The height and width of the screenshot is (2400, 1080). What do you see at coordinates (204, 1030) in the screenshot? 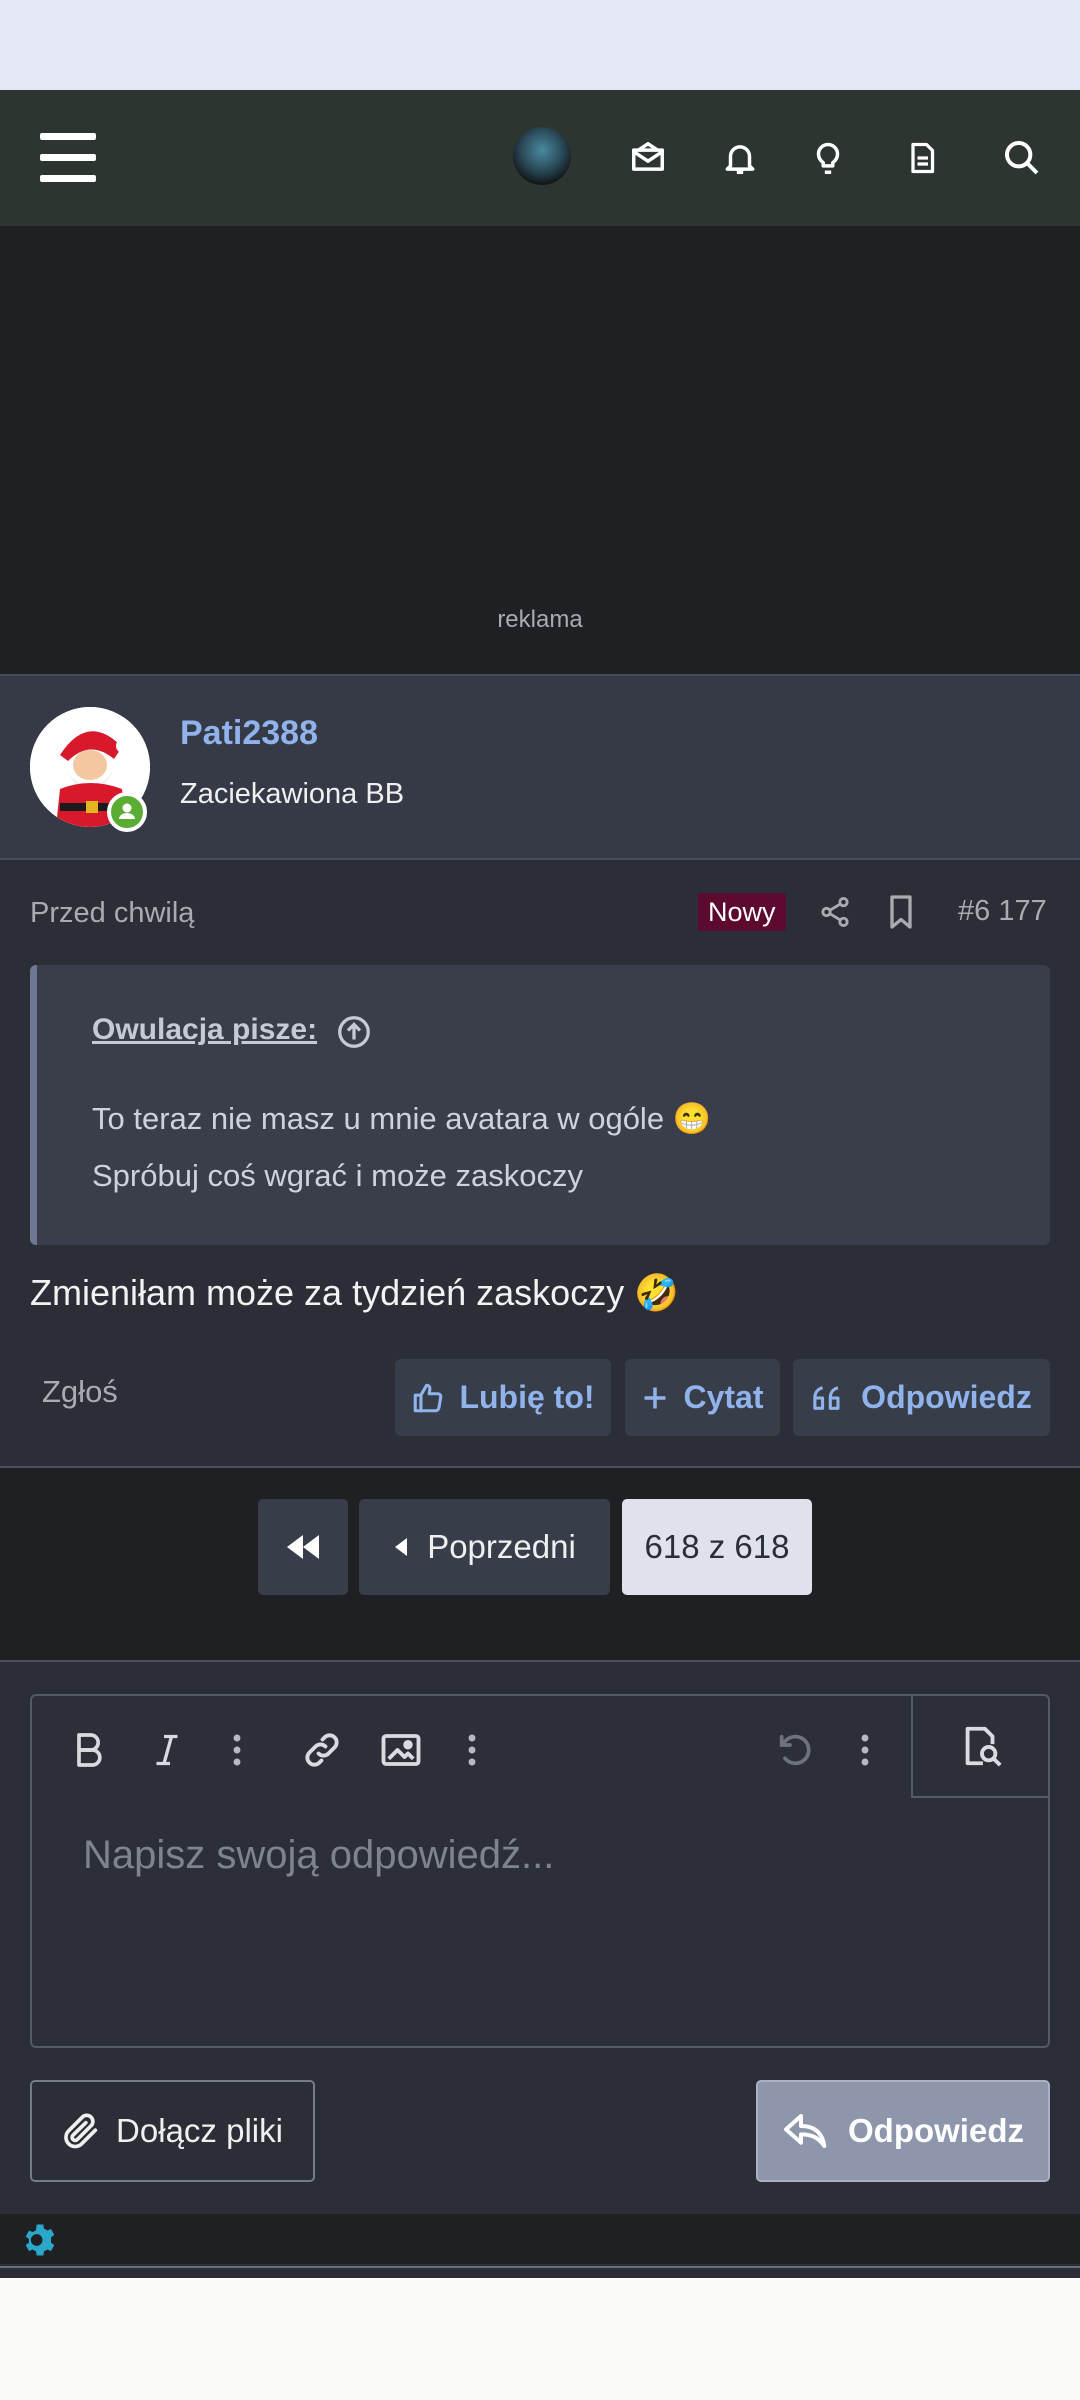
I see `quote-author-link: Owulacja pisze:` at bounding box center [204, 1030].